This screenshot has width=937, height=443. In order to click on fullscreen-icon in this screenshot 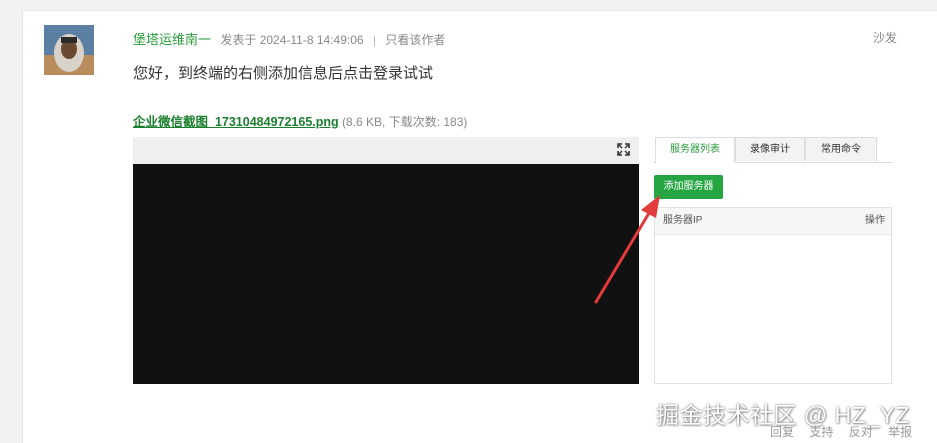, I will do `click(623, 149)`.